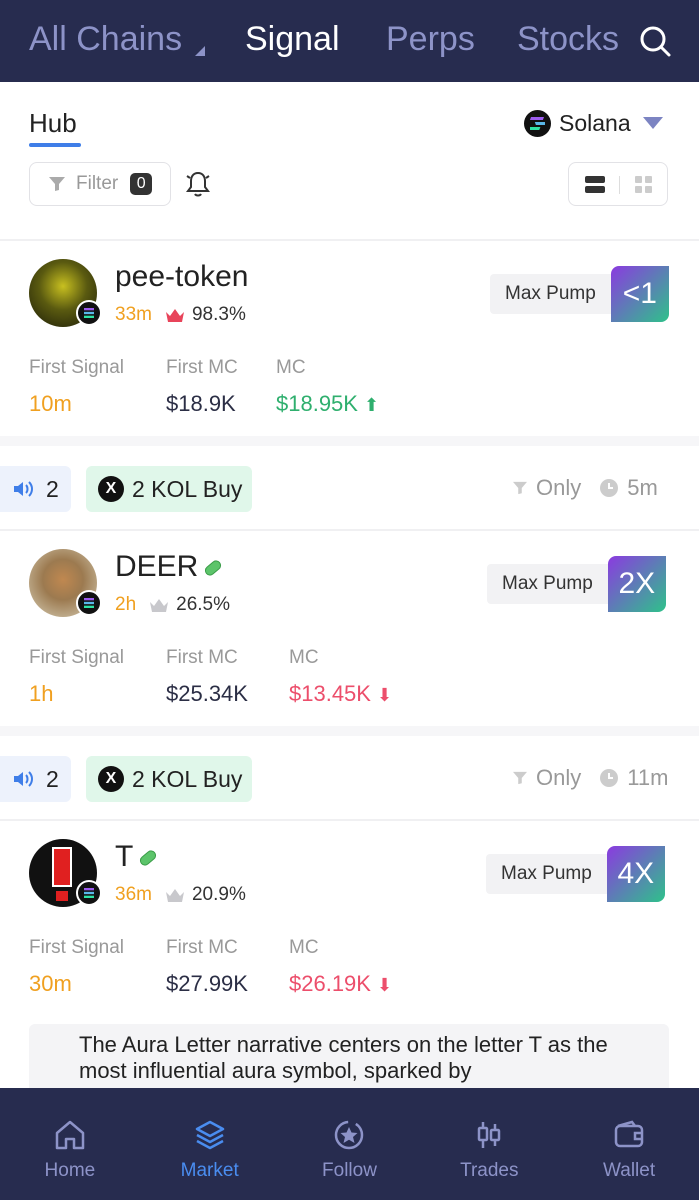 This screenshot has width=699, height=1200. I want to click on token-age: 2h, so click(126, 604).